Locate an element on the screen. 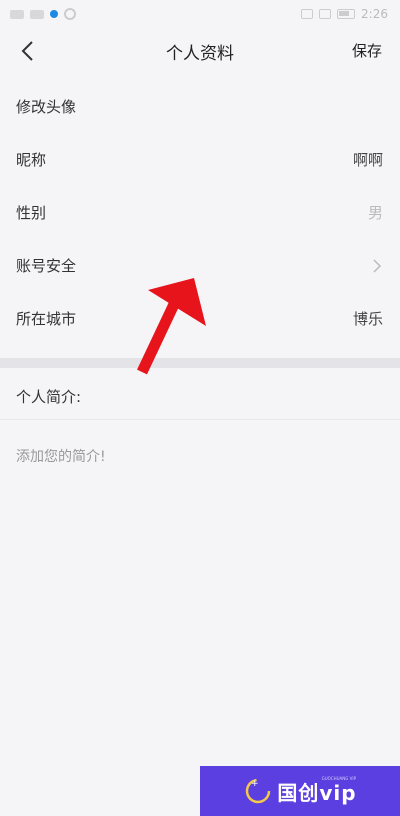 The image size is (400, 816). nav-bar: 个人资料 保存 is located at coordinates (200, 51).